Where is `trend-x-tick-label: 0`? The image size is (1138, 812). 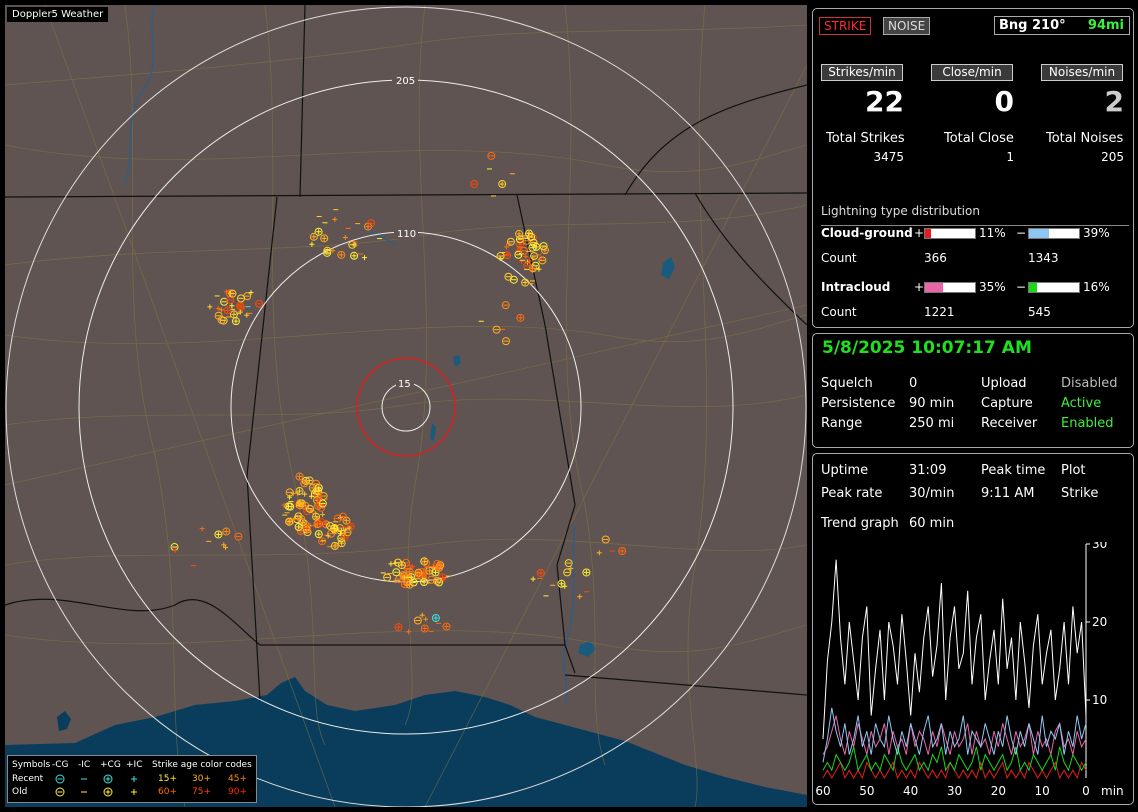 trend-x-tick-label: 0 is located at coordinates (1086, 791).